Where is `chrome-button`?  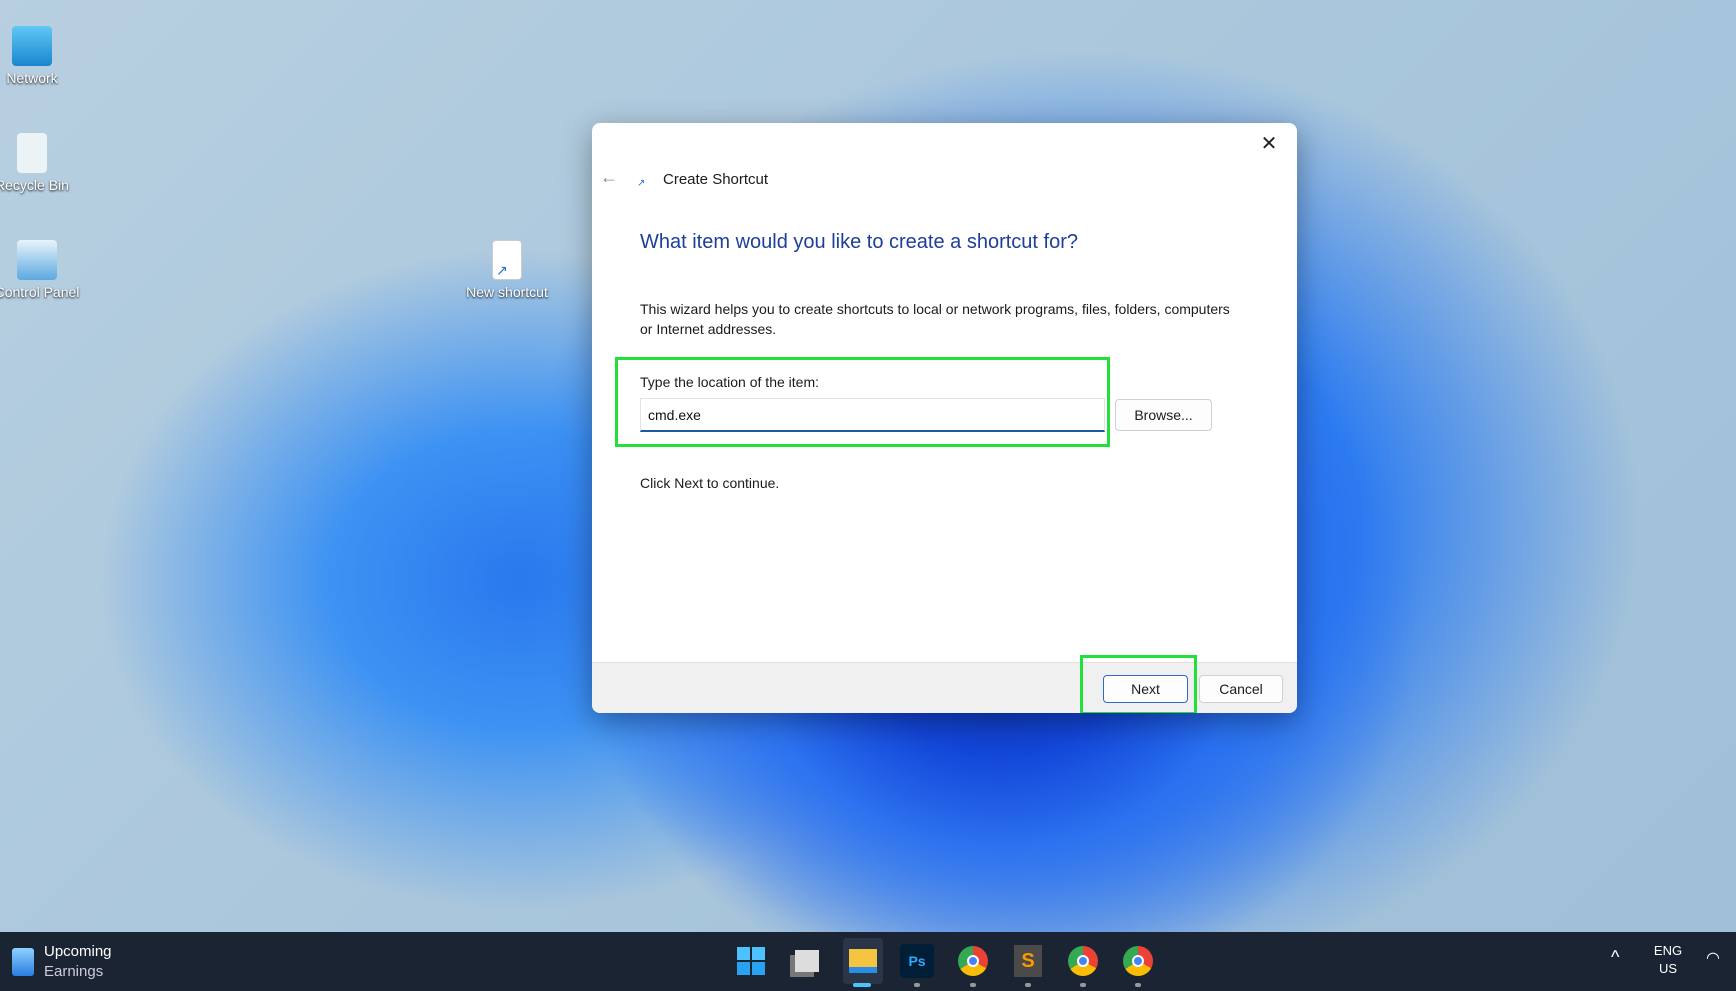 chrome-button is located at coordinates (973, 961).